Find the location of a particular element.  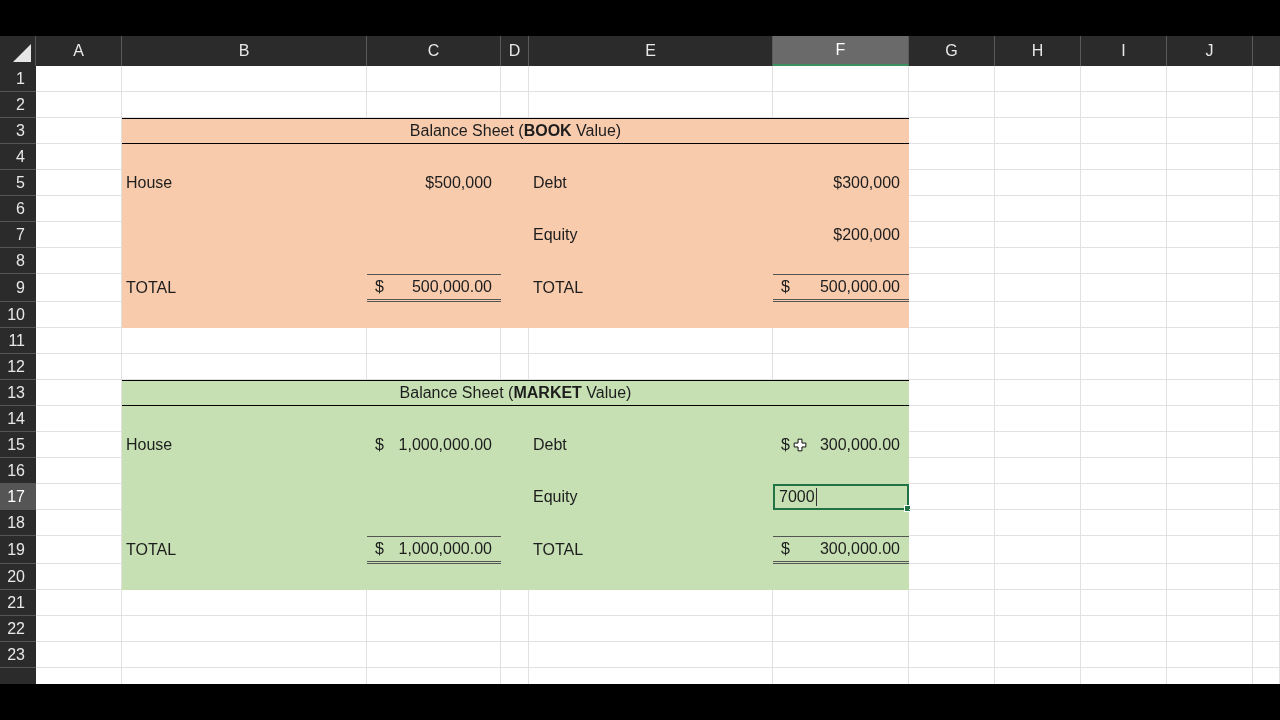

cell-input: 7000 is located at coordinates (841, 497).